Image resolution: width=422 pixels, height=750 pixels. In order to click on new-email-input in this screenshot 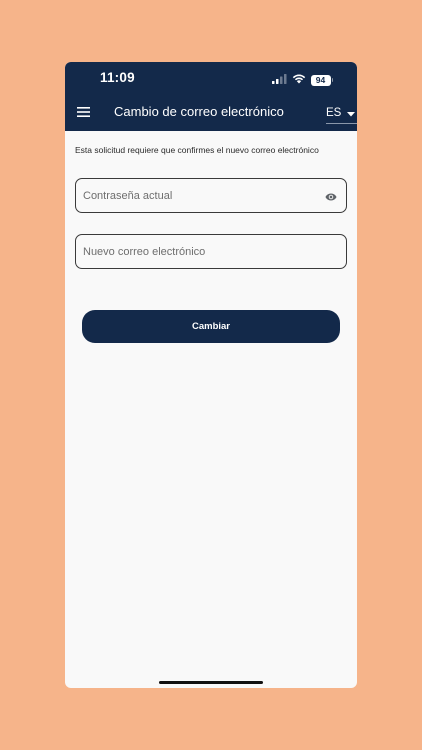, I will do `click(198, 251)`.